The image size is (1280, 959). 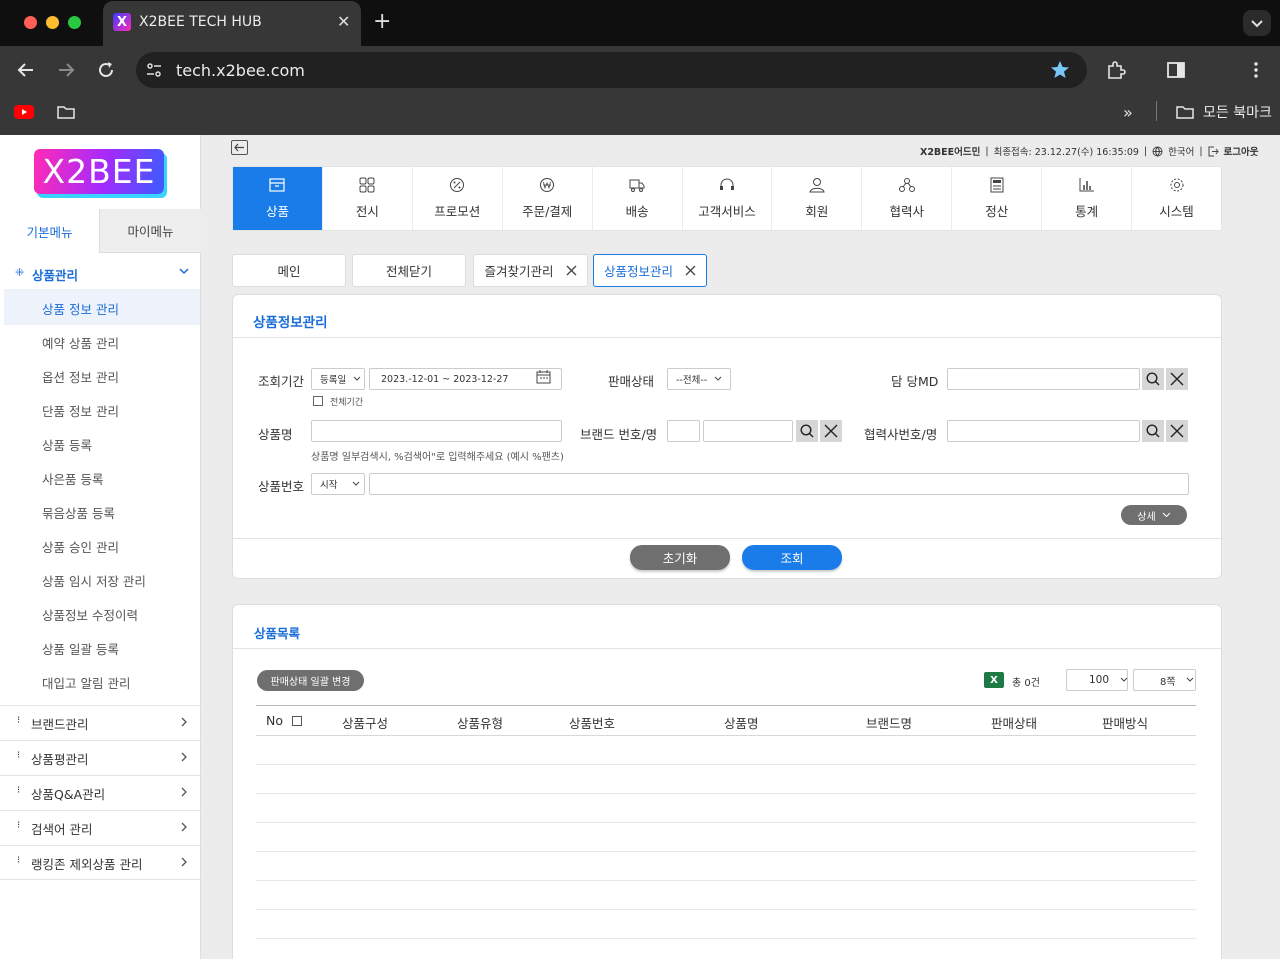 I want to click on nav-order: 주문/결제, so click(x=548, y=198).